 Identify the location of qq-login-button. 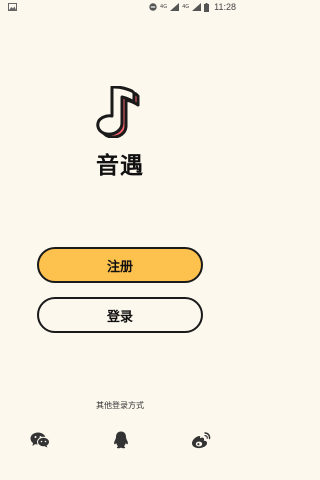
(121, 440).